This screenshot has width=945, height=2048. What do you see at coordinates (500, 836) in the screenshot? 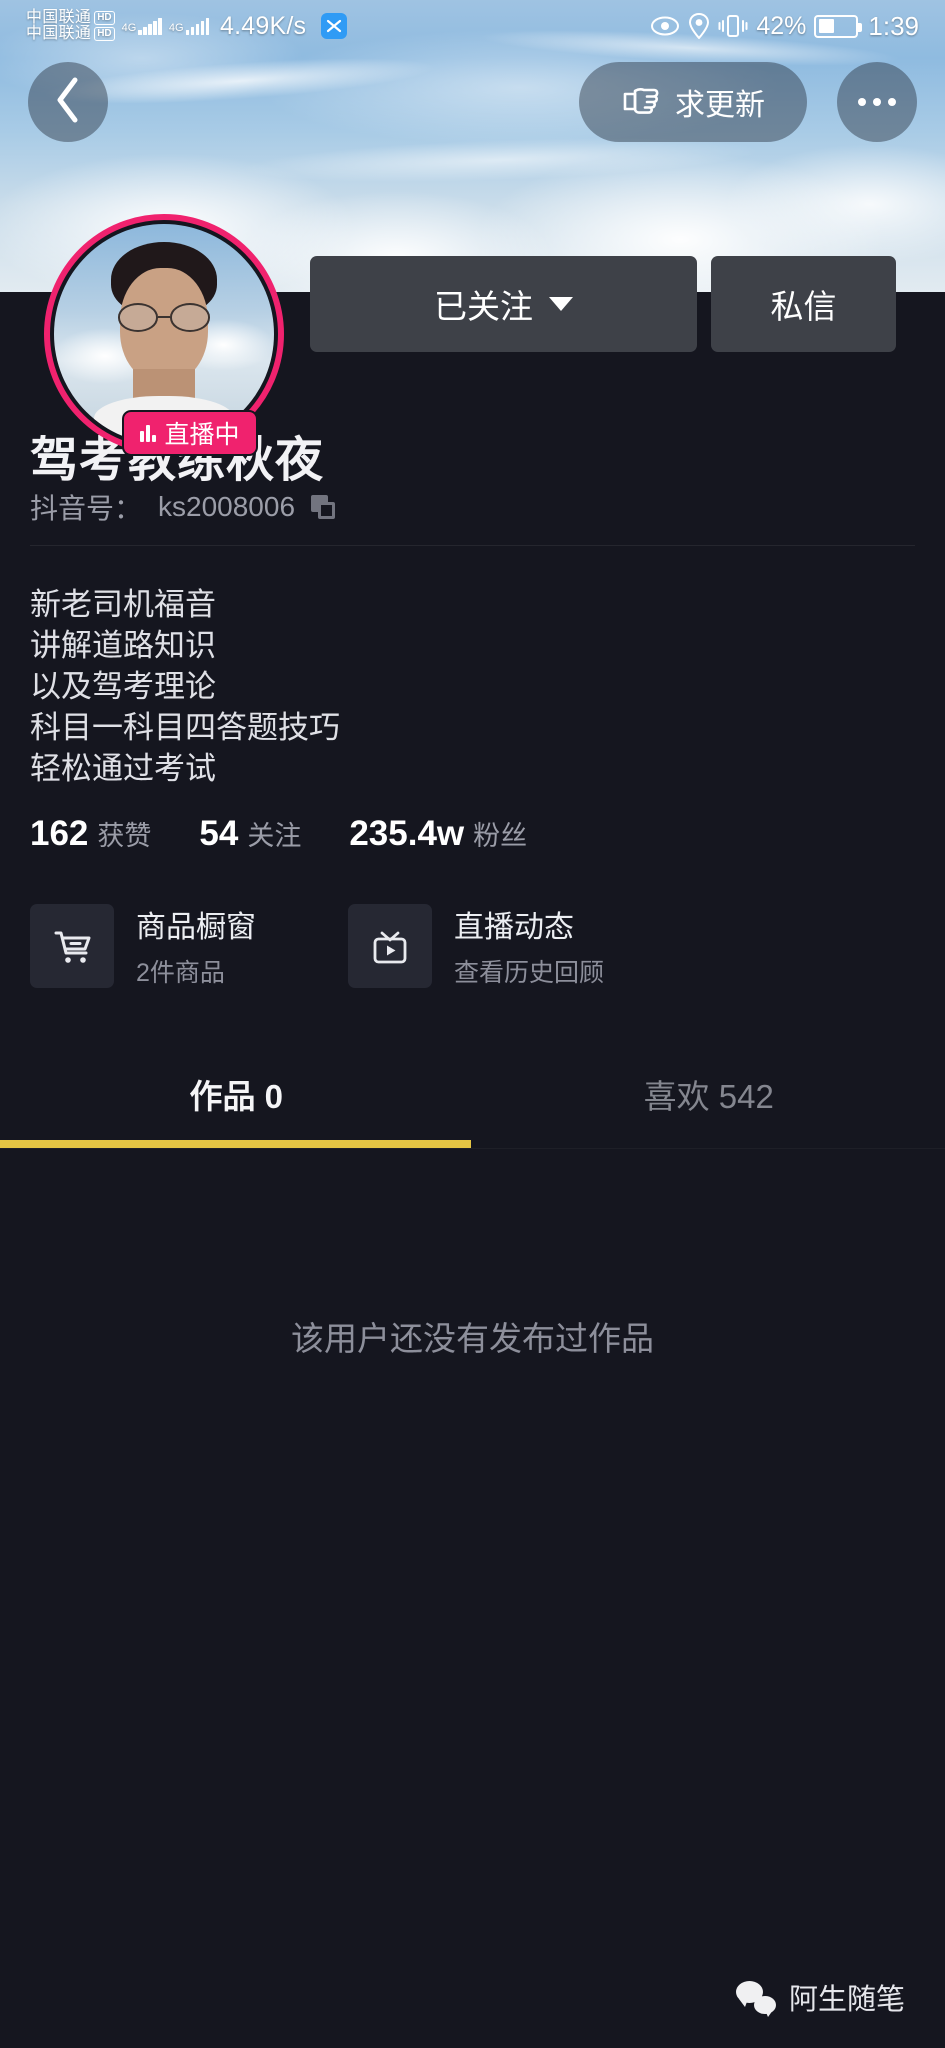
I see `stat-followers-label: 粉丝` at bounding box center [500, 836].